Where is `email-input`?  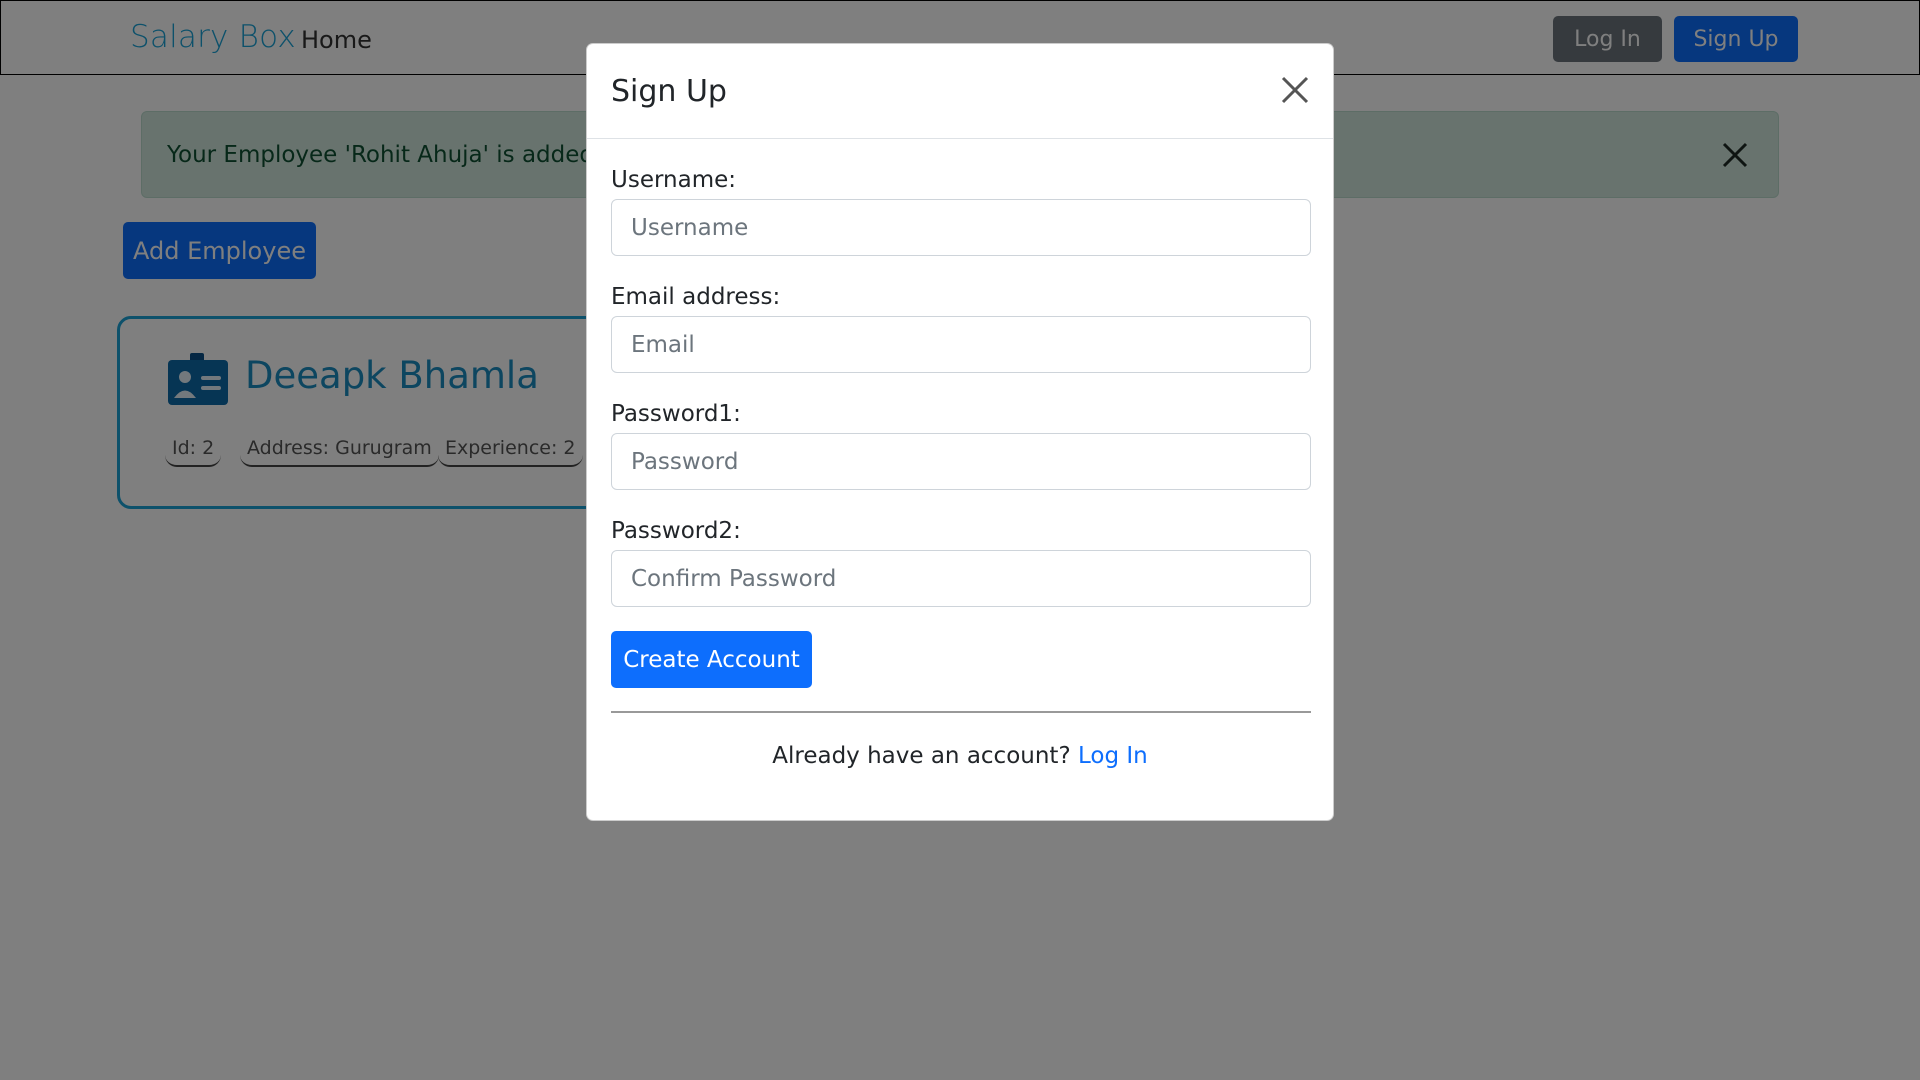 email-input is located at coordinates (961, 344).